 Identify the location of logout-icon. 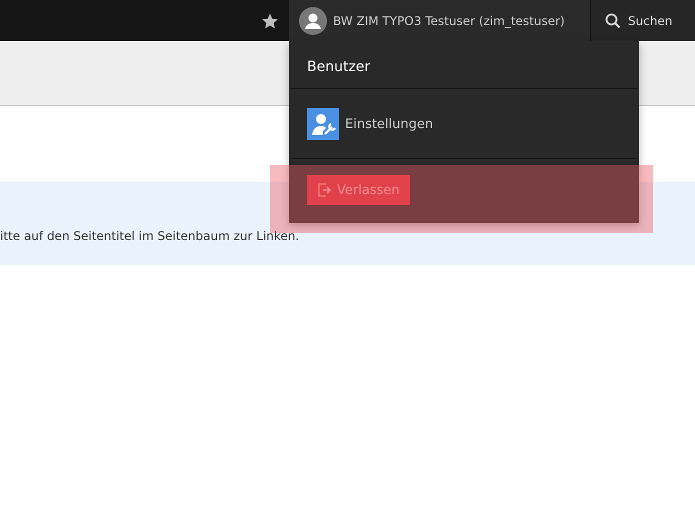
(325, 190).